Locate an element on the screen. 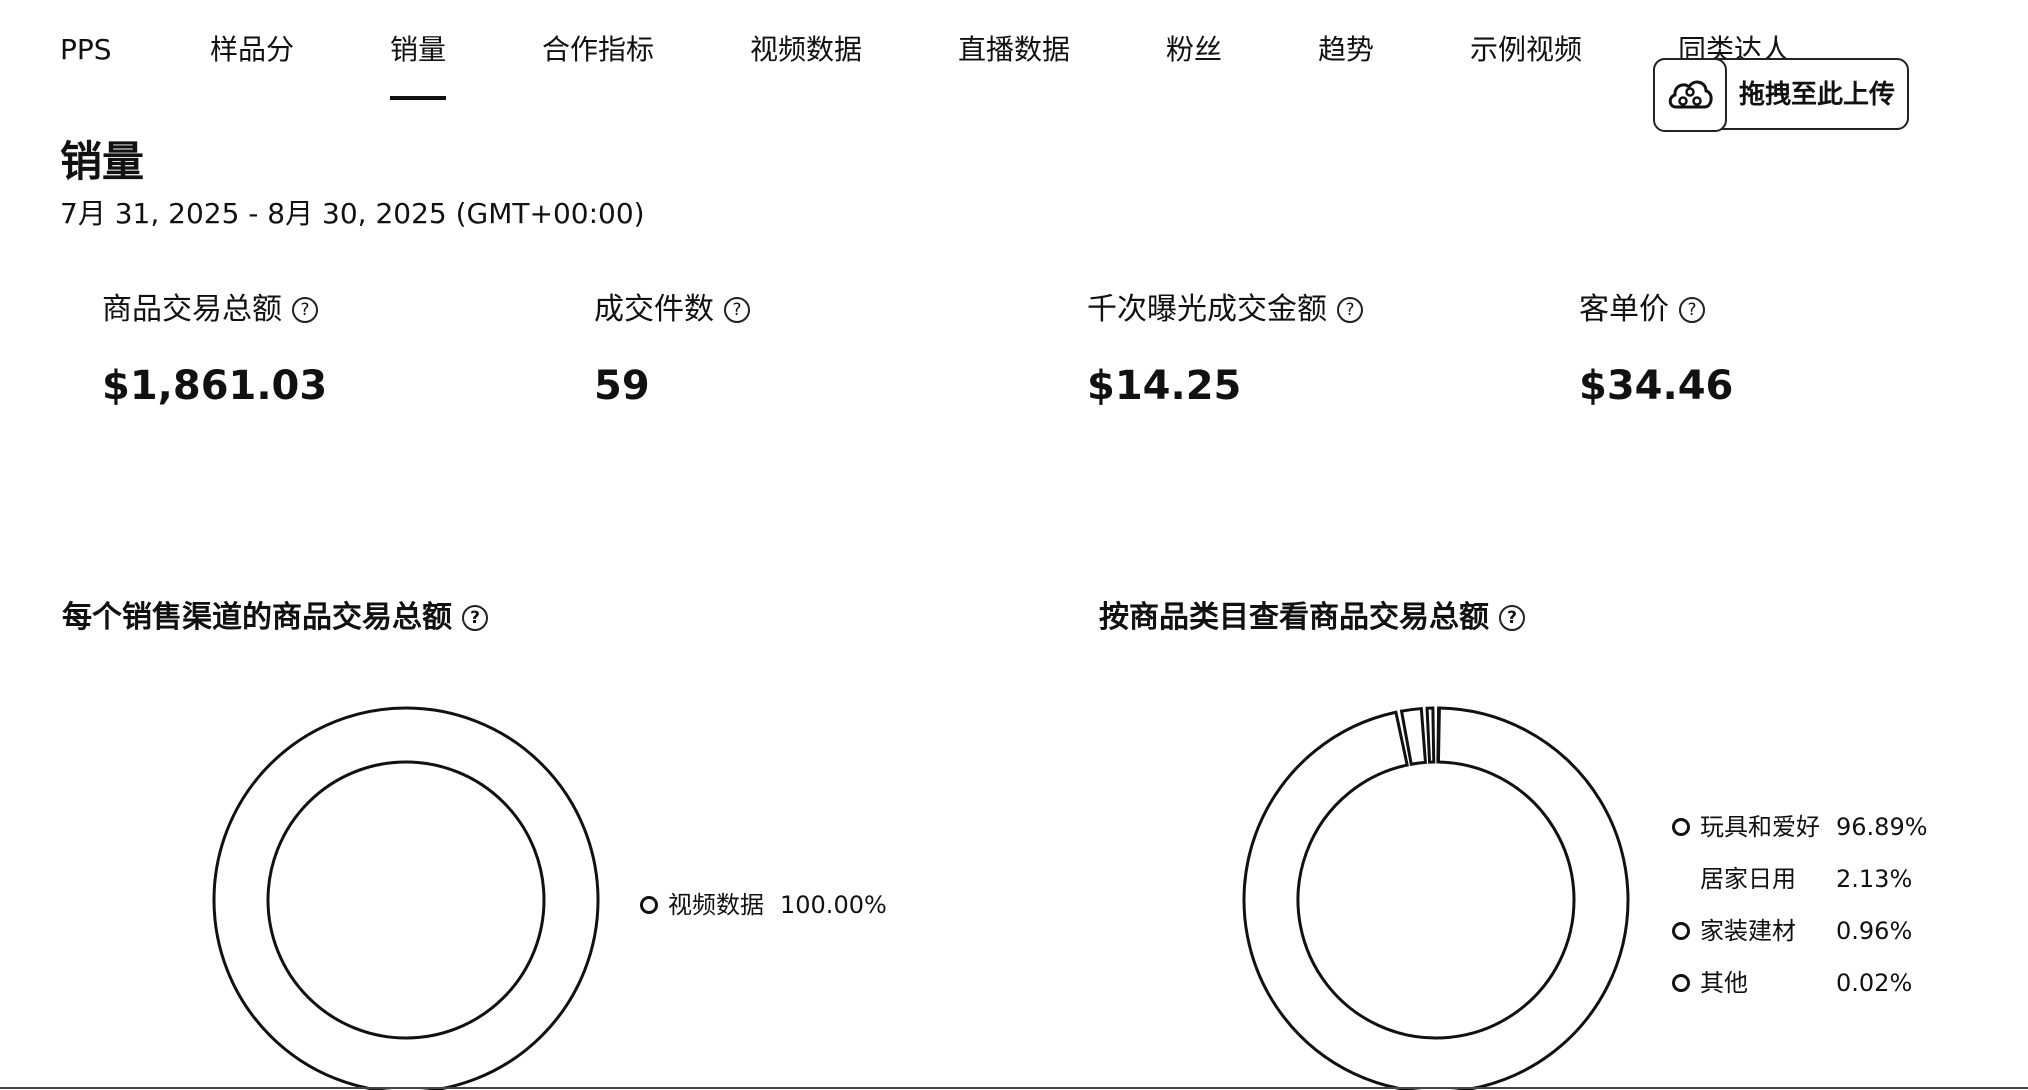 Image resolution: width=2028 pixels, height=1090 pixels. legend-percent: 0.02% is located at coordinates (1874, 983).